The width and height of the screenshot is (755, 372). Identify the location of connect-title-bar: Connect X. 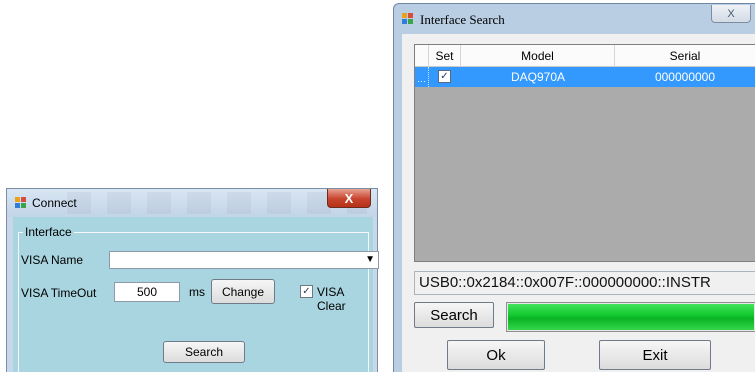
(192, 203).